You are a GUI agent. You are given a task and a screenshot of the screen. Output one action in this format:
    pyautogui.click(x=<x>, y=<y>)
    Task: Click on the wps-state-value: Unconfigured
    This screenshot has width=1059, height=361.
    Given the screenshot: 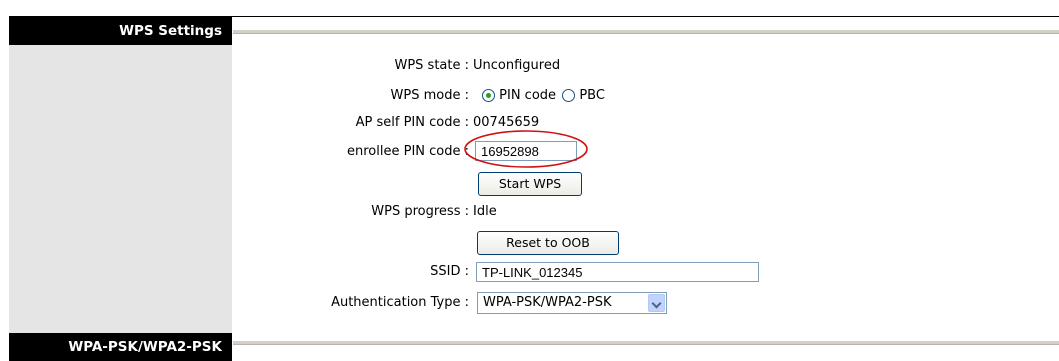 What is the action you would take?
    pyautogui.click(x=517, y=65)
    